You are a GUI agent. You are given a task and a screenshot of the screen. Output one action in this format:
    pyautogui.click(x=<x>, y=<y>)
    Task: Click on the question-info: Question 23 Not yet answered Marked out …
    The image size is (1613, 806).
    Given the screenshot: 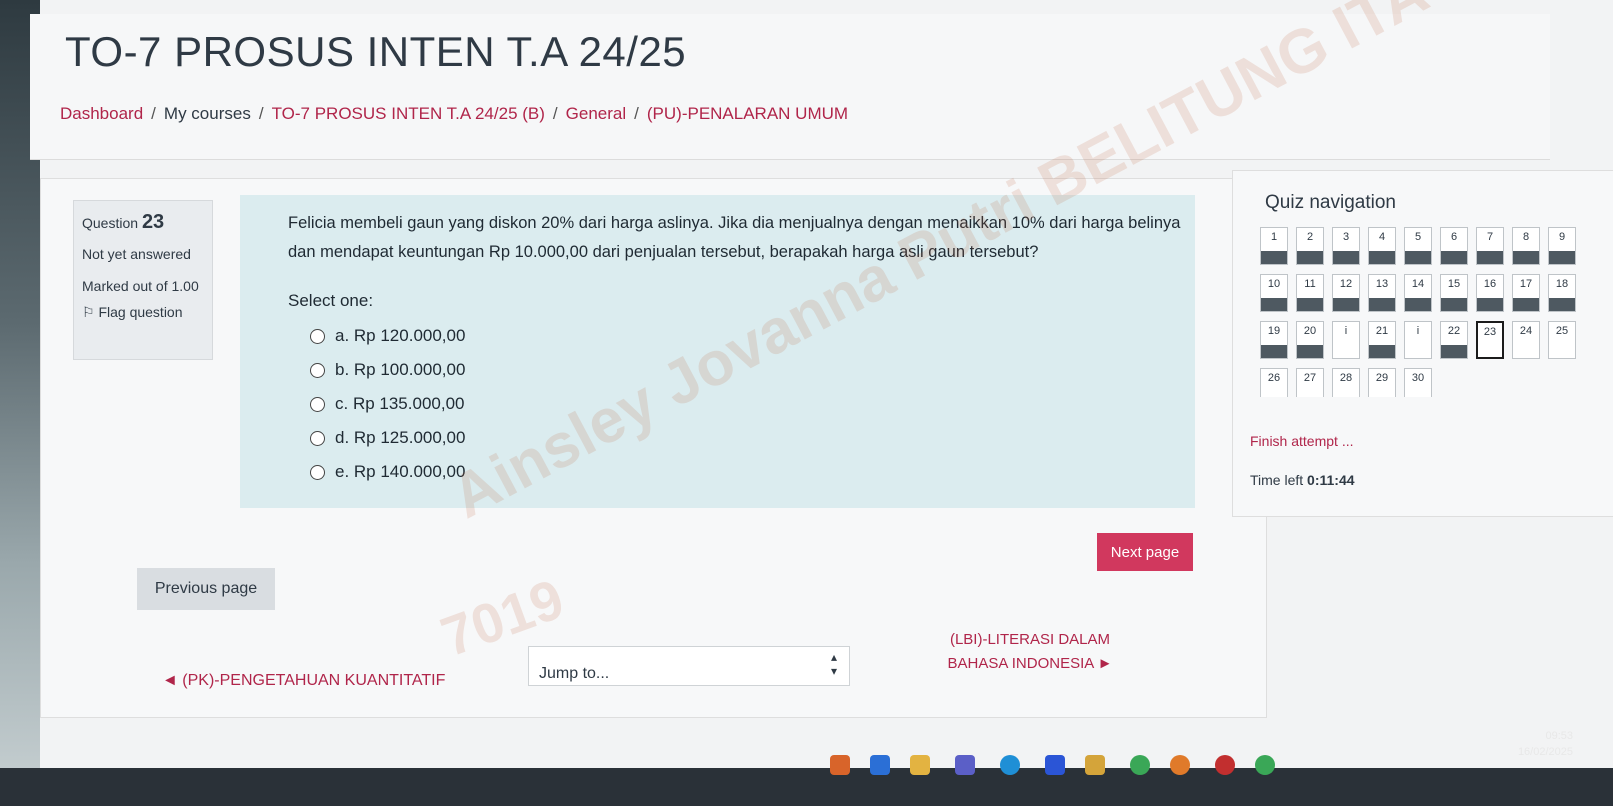 What is the action you would take?
    pyautogui.click(x=143, y=280)
    